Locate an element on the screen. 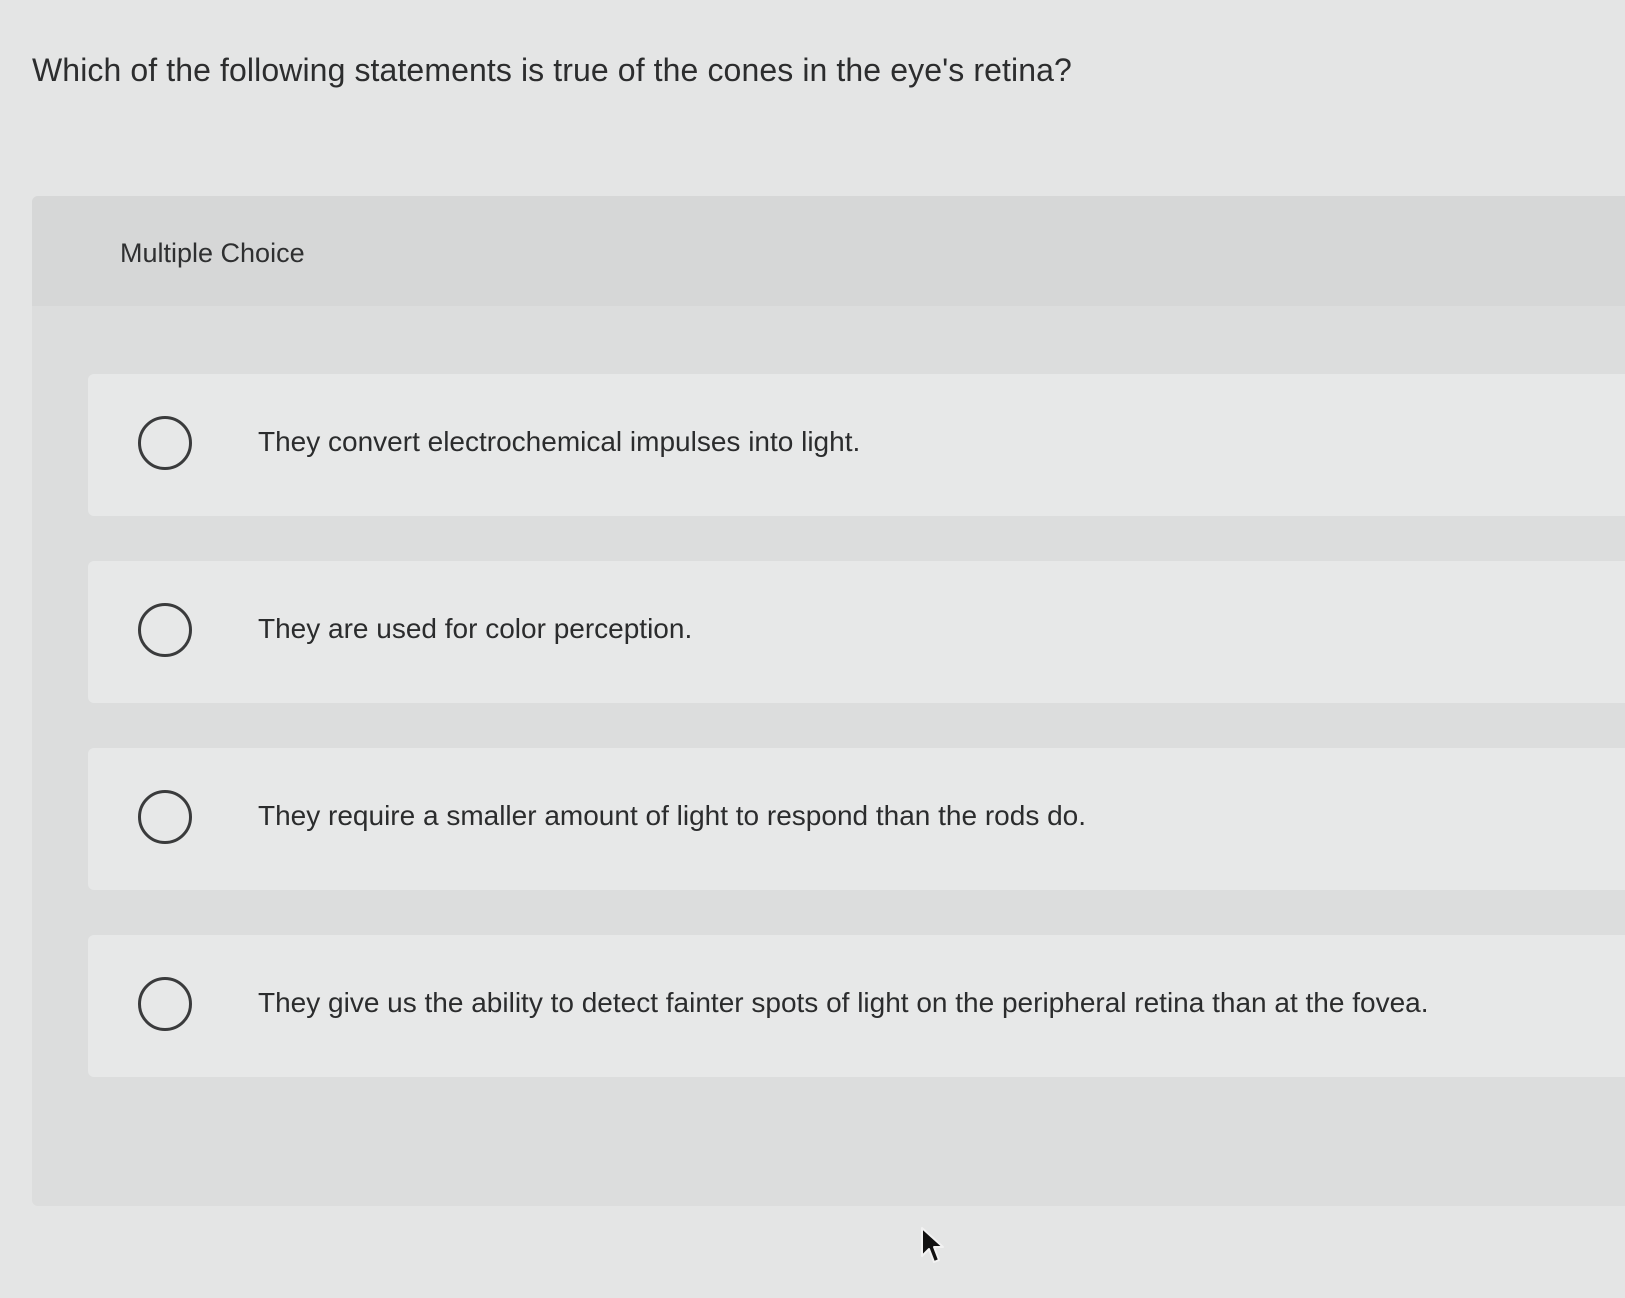 The image size is (1625, 1298). panel-header: Multiple Choice is located at coordinates (828, 251).